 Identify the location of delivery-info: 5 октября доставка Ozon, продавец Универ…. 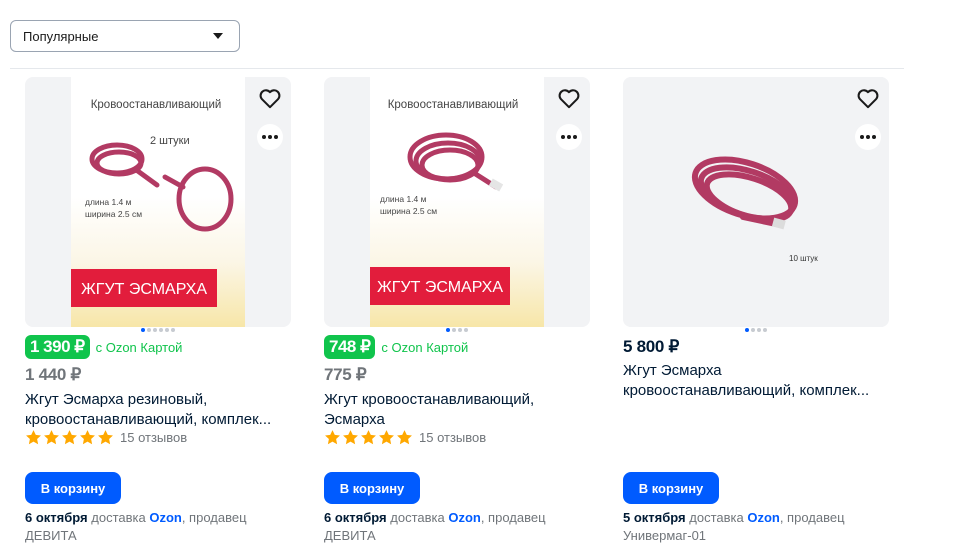
(756, 527).